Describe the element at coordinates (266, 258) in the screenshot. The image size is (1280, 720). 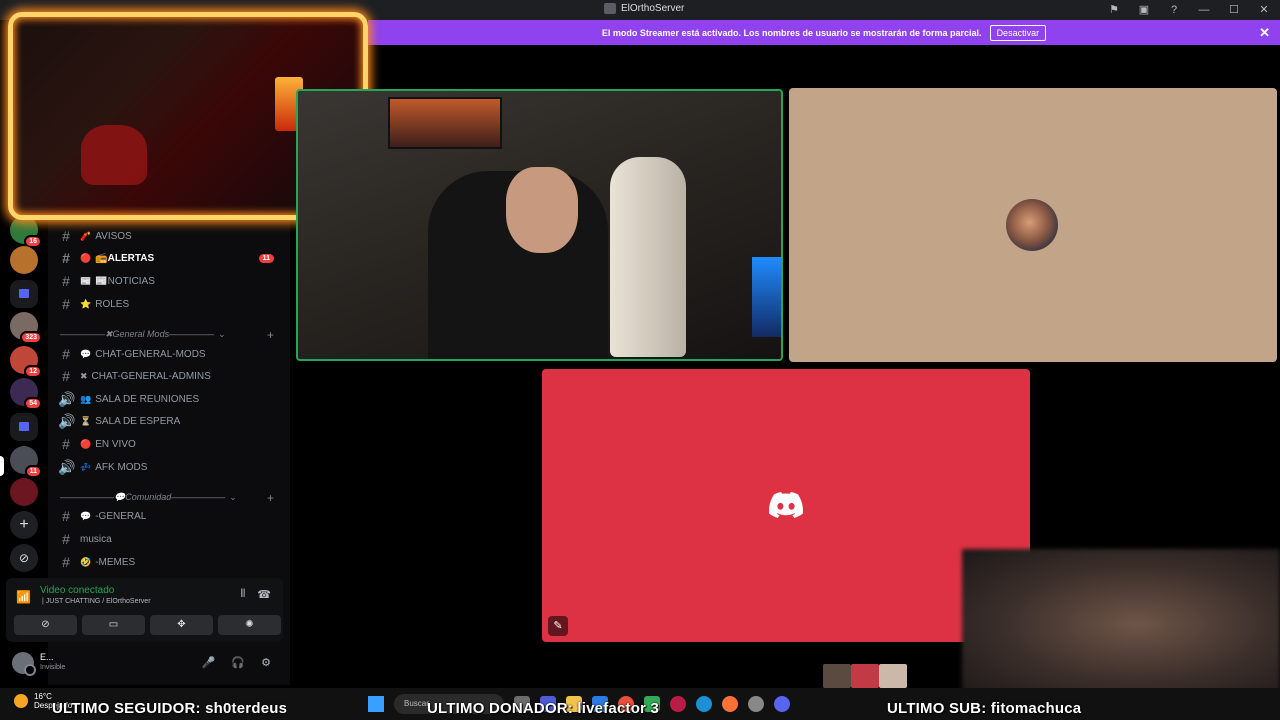
I see `mention-badge: 11` at that location.